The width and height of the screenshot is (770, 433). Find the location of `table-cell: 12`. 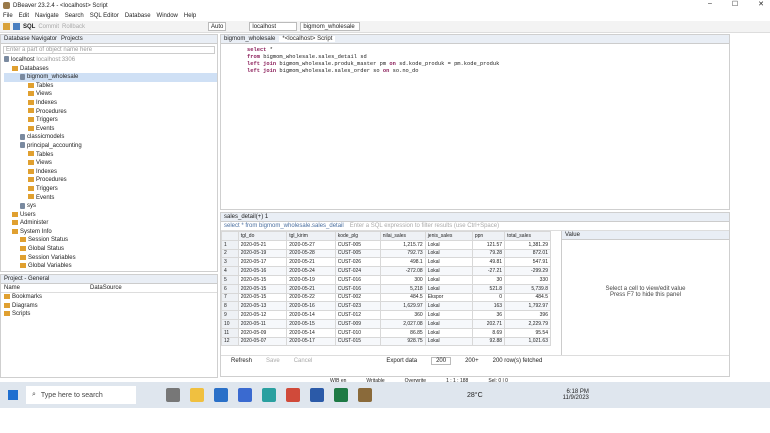

table-cell: 12 is located at coordinates (230, 341).